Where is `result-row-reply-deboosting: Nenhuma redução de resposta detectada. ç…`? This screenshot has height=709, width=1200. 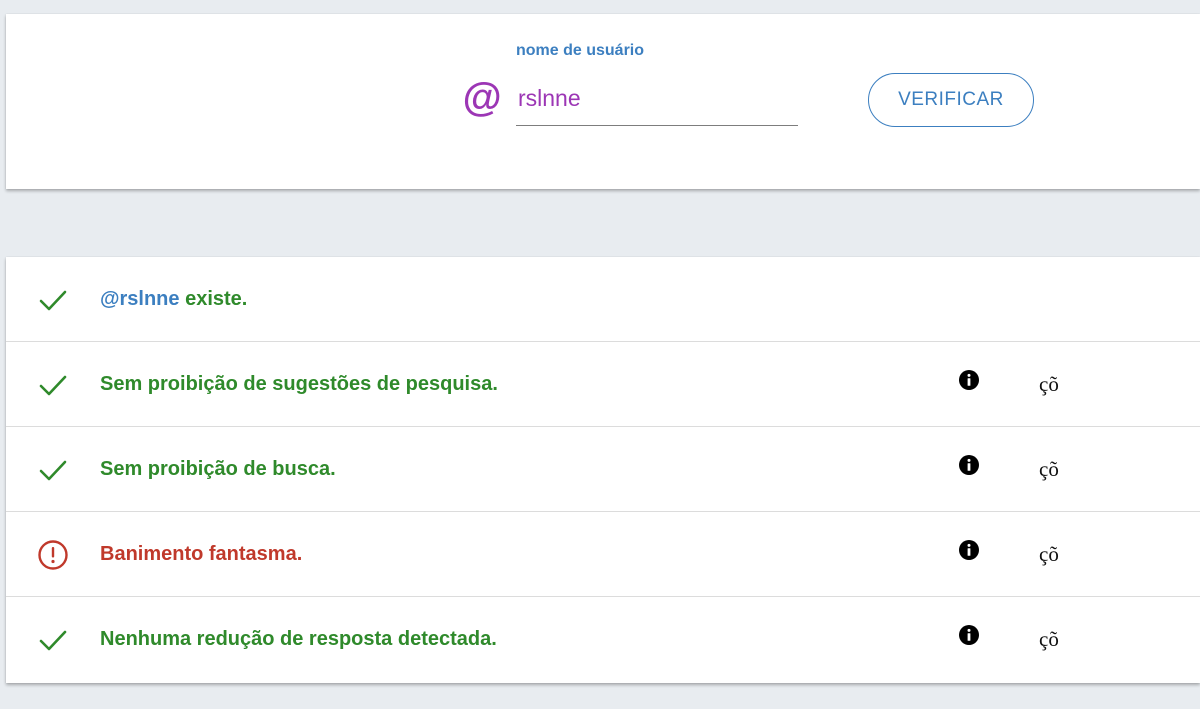 result-row-reply-deboosting: Nenhuma redução de resposta detectada. ç… is located at coordinates (603, 640).